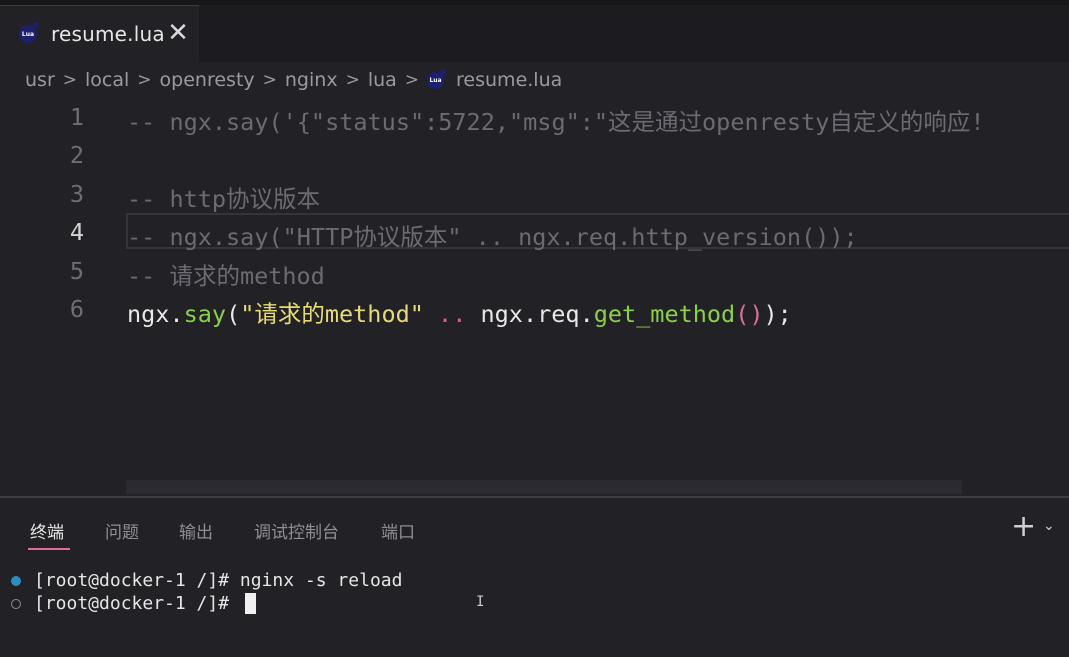  Describe the element at coordinates (664, 314) in the screenshot. I see `token-function: get_method` at that location.